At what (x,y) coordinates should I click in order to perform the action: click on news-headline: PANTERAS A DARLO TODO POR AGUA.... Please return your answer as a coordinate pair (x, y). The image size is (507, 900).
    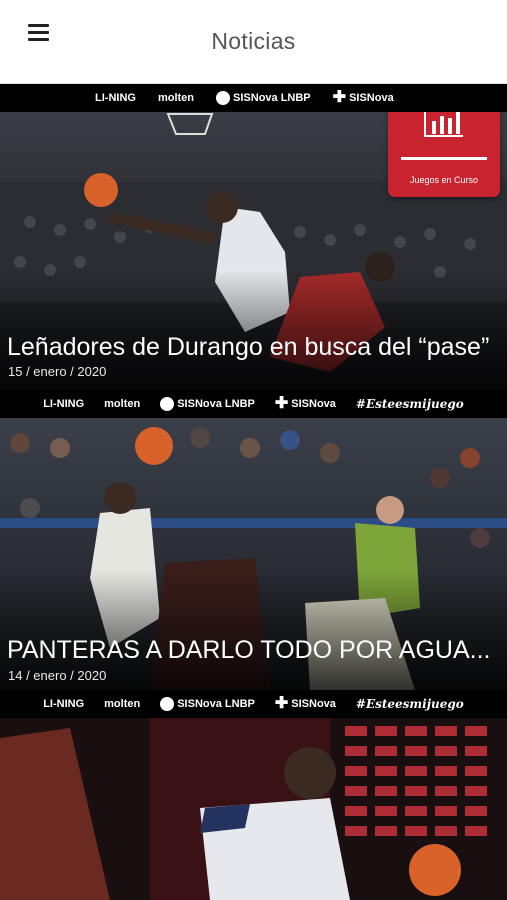
    Looking at the image, I should click on (249, 650).